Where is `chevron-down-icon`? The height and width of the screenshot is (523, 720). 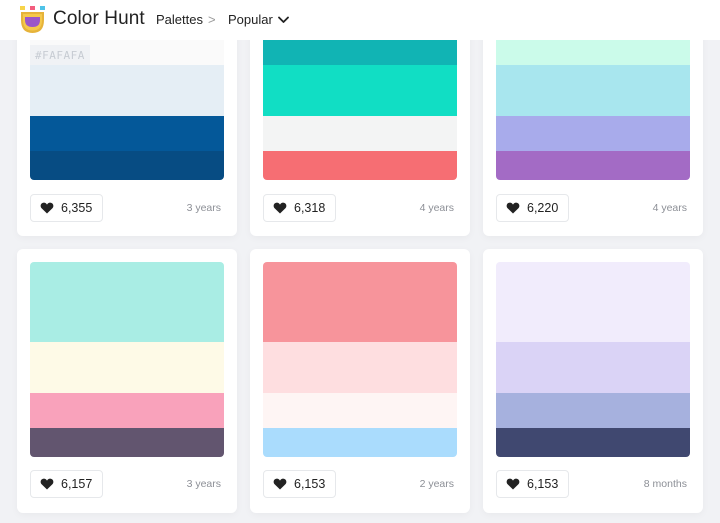
chevron-down-icon is located at coordinates (283, 19).